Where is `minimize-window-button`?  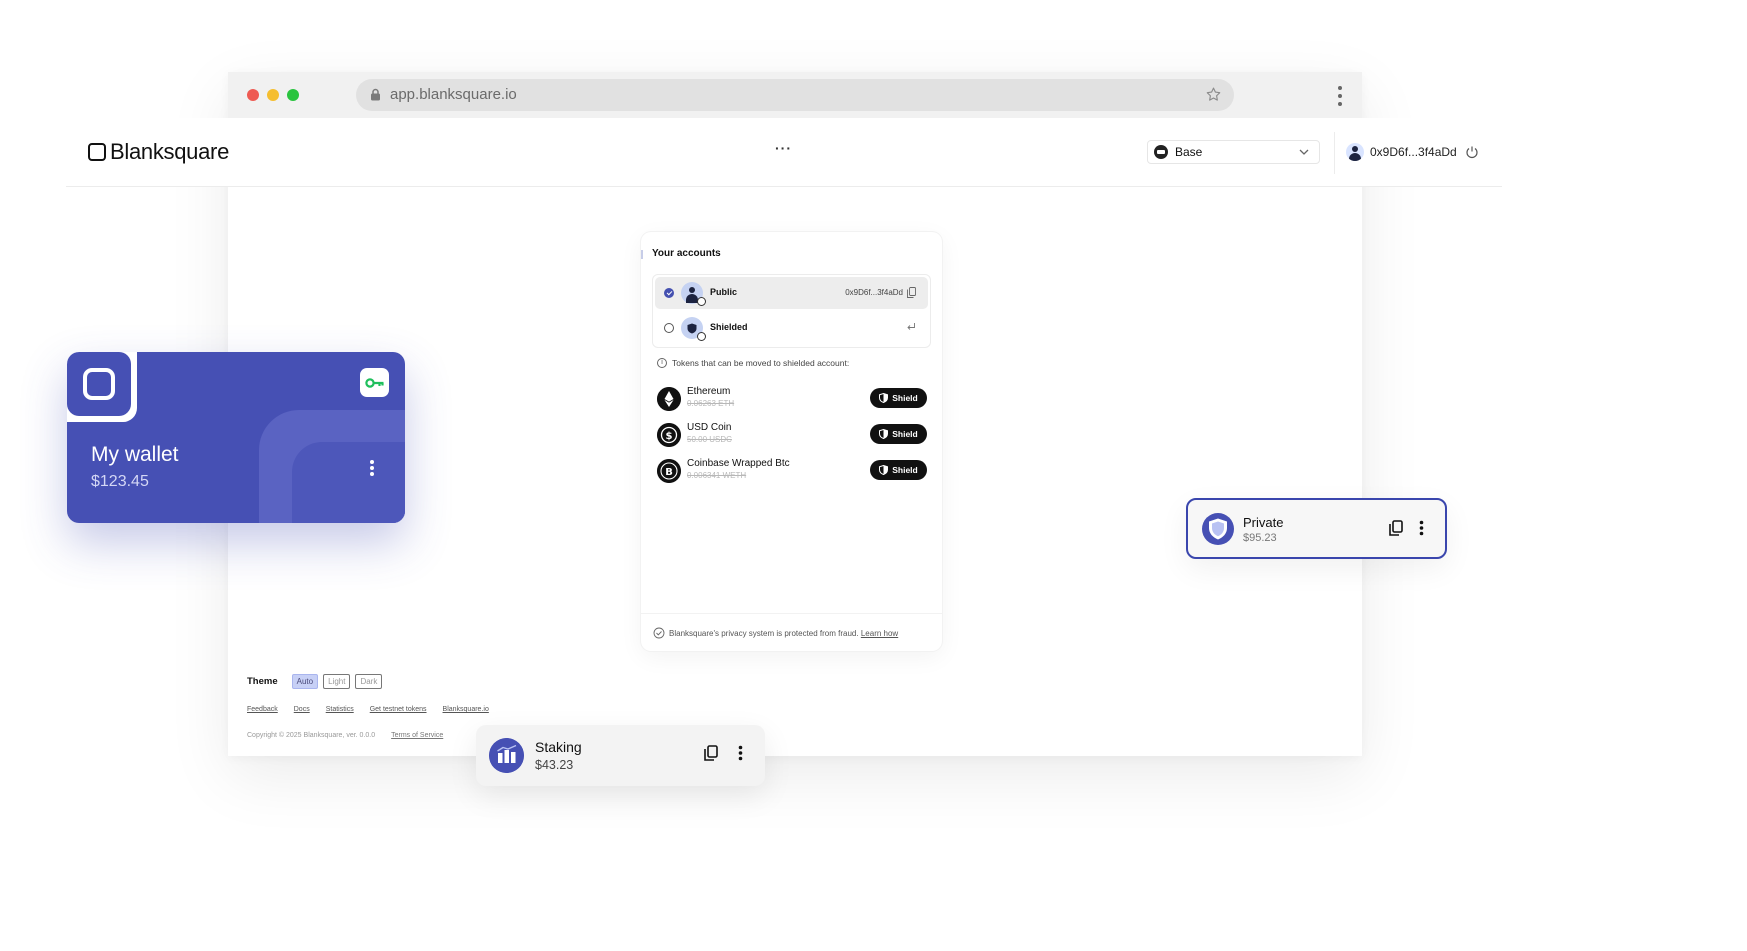
minimize-window-button is located at coordinates (273, 95).